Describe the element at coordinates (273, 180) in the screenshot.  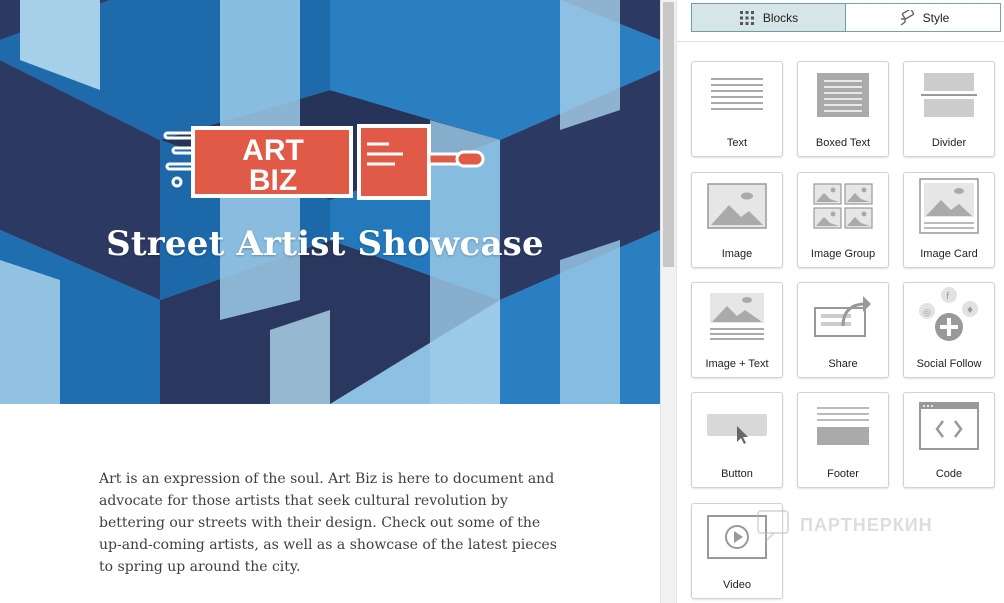
I see `logo-line2: BIZ` at that location.